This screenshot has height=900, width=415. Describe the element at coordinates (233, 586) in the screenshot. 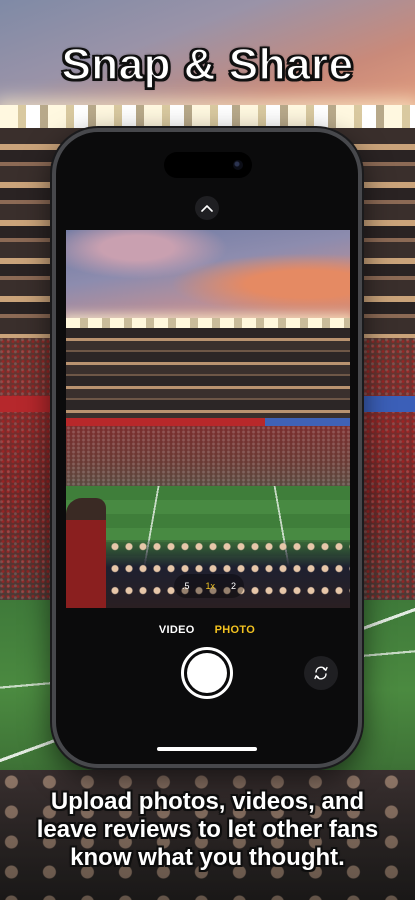

I see `zoom-option-2: 2` at that location.